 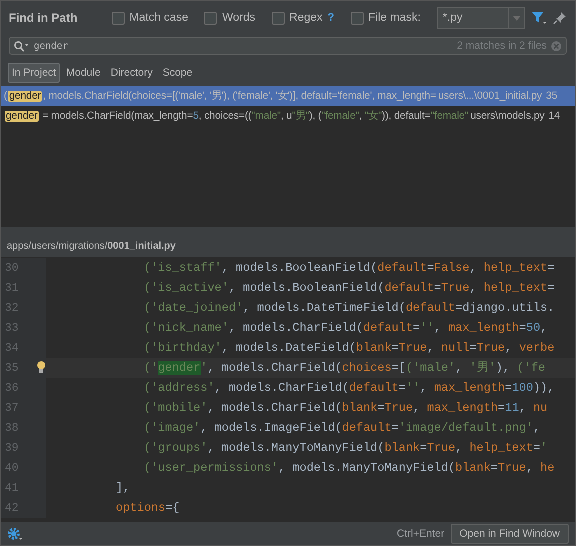 What do you see at coordinates (385, 18) in the screenshot?
I see `file-mask-checkbox: File mask:` at bounding box center [385, 18].